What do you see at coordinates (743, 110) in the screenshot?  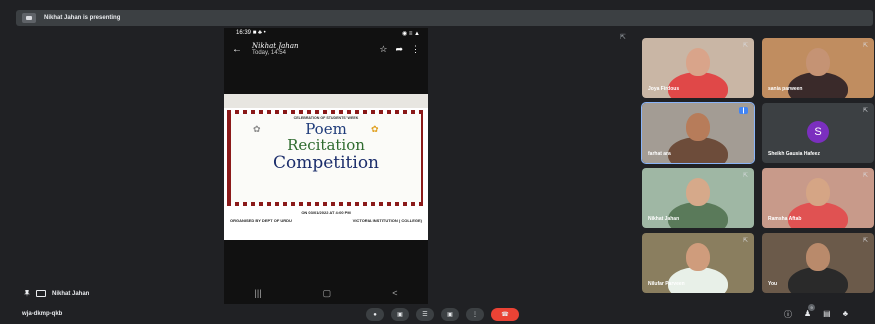 I see `speaking-icon: ❙` at bounding box center [743, 110].